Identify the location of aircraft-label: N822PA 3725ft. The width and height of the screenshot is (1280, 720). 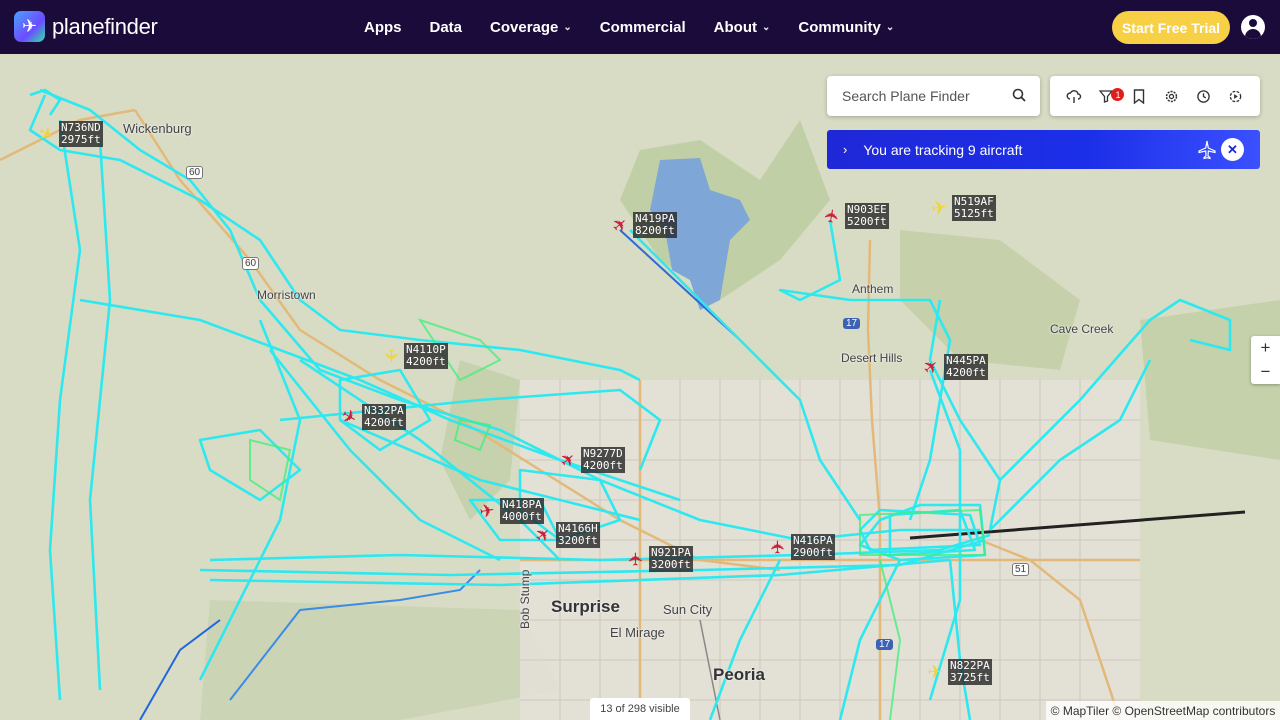
(970, 672).